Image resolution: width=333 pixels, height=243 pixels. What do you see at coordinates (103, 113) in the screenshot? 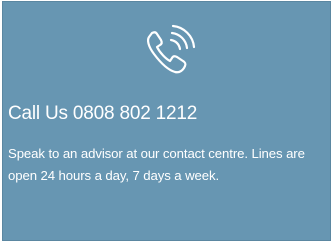
I see `call-us-title: Call Us 0808 802 1212` at bounding box center [103, 113].